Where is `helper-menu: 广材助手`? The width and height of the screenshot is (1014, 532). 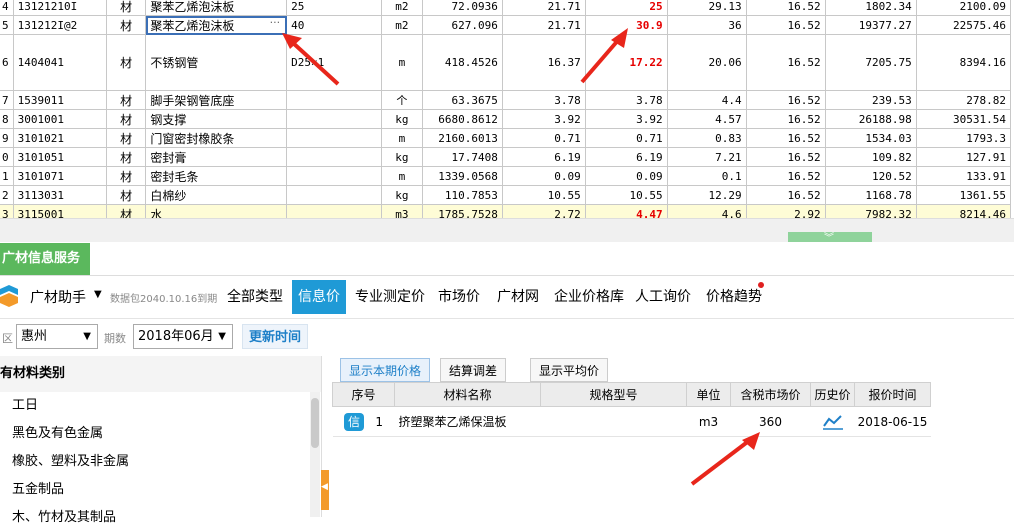
helper-menu: 广材助手 is located at coordinates (58, 297).